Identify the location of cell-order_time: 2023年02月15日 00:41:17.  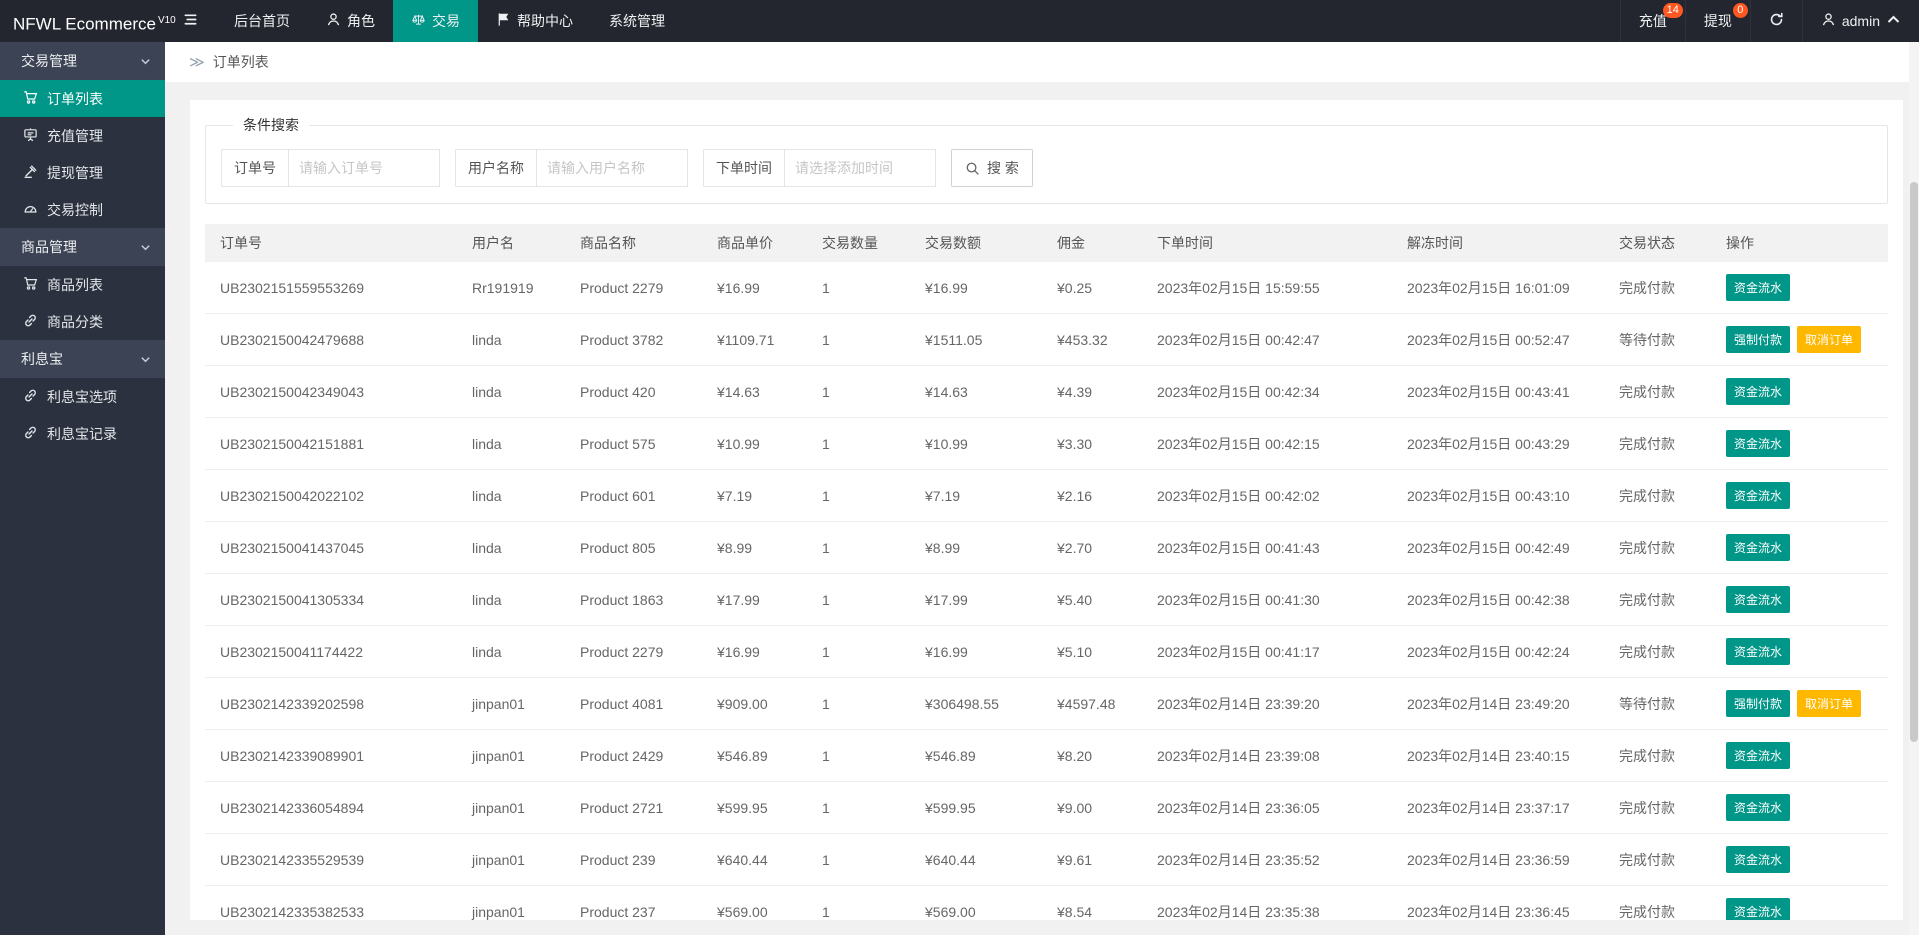
(1267, 651).